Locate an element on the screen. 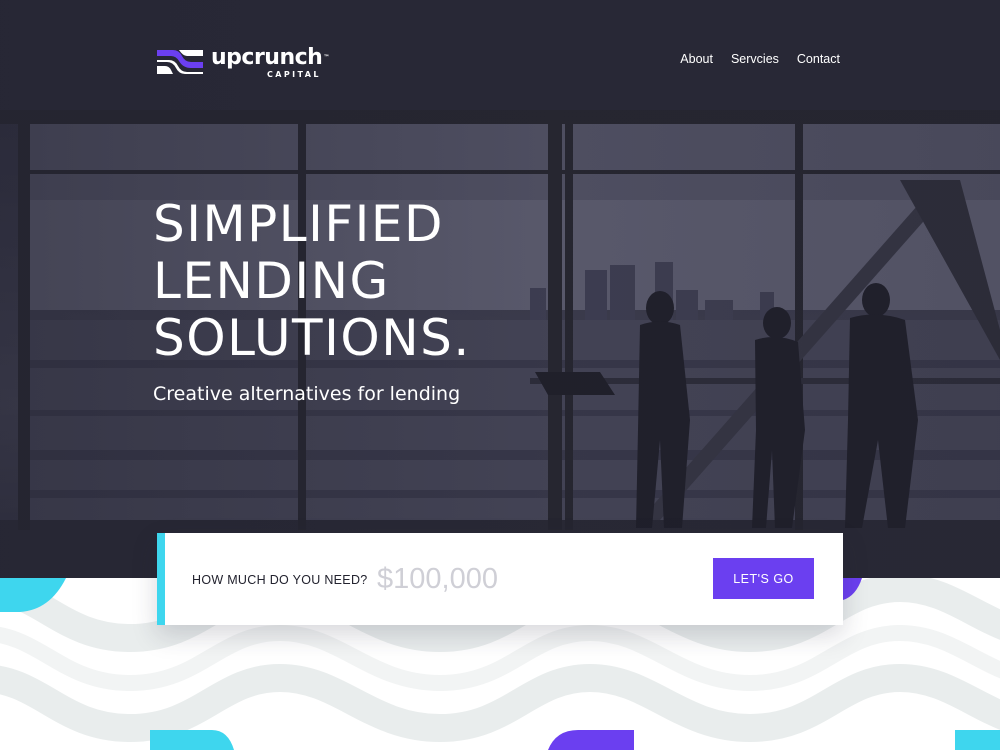 The image size is (1000, 750). logo-mark-icon is located at coordinates (180, 62).